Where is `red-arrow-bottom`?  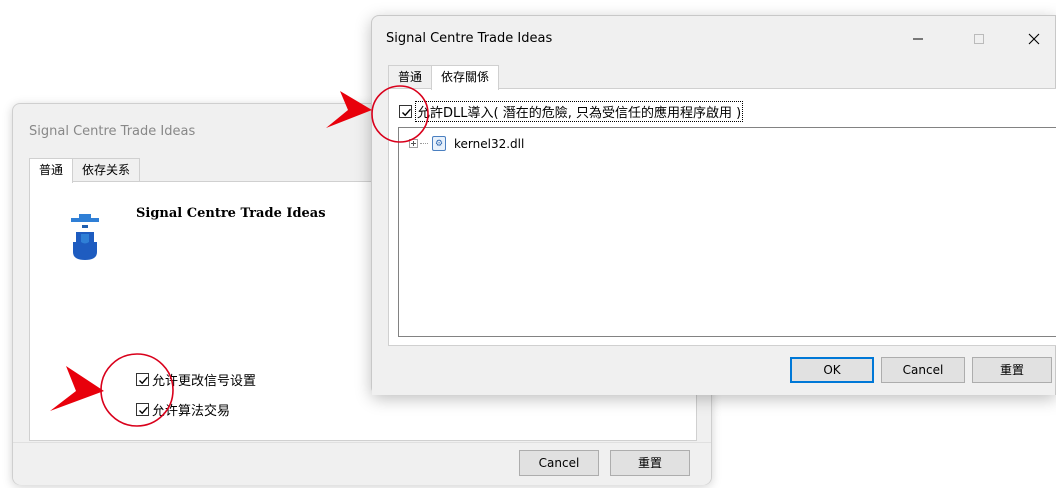 red-arrow-bottom is located at coordinates (77, 388).